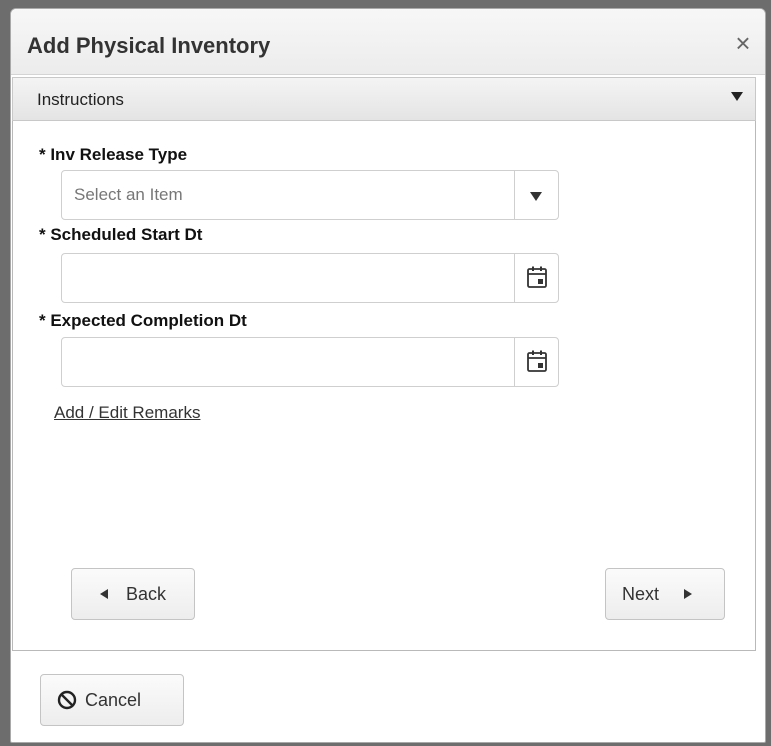 The height and width of the screenshot is (746, 771). Describe the element at coordinates (104, 594) in the screenshot. I see `chevron-left-icon` at that location.